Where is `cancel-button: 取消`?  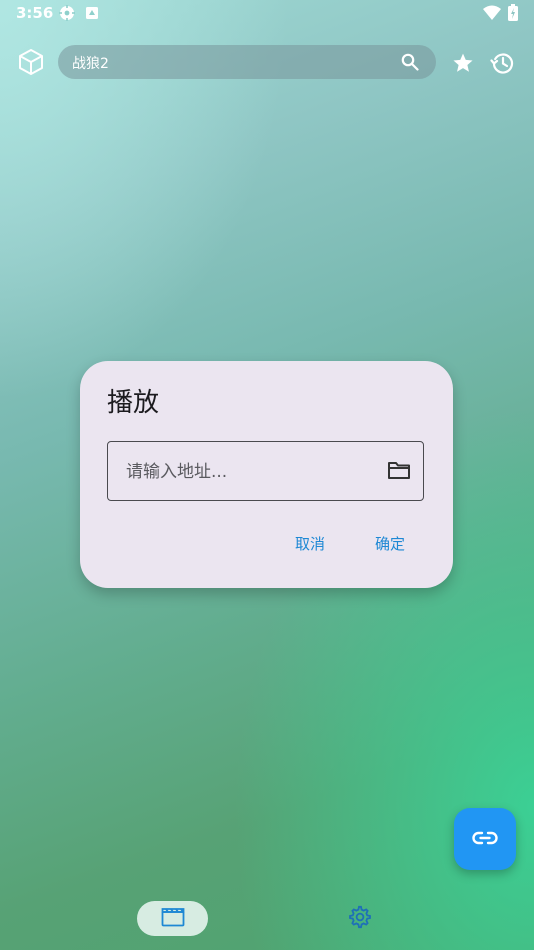
cancel-button: 取消 is located at coordinates (310, 543).